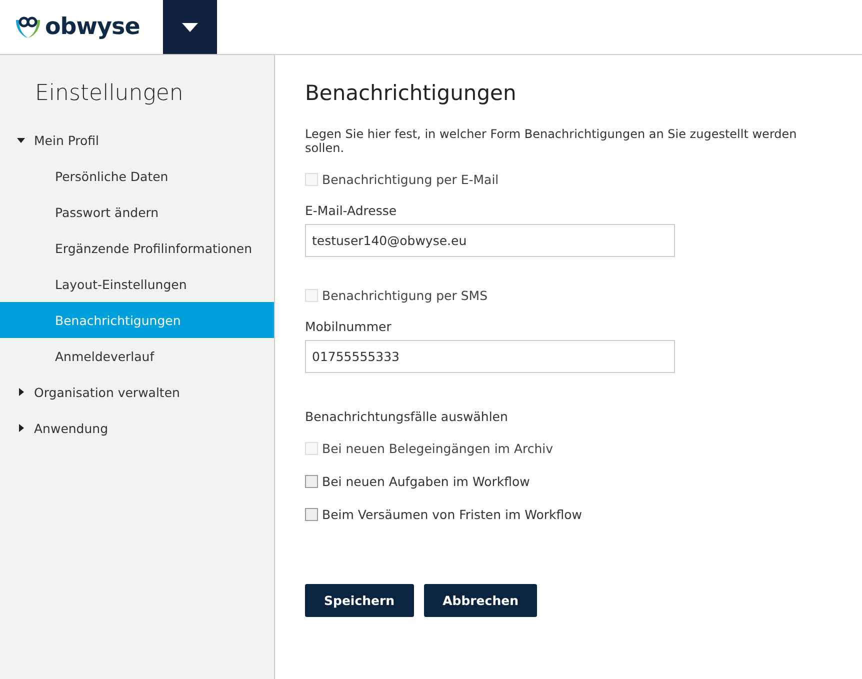  Describe the element at coordinates (109, 93) in the screenshot. I see `sidebar-title: Einstellungen` at that location.